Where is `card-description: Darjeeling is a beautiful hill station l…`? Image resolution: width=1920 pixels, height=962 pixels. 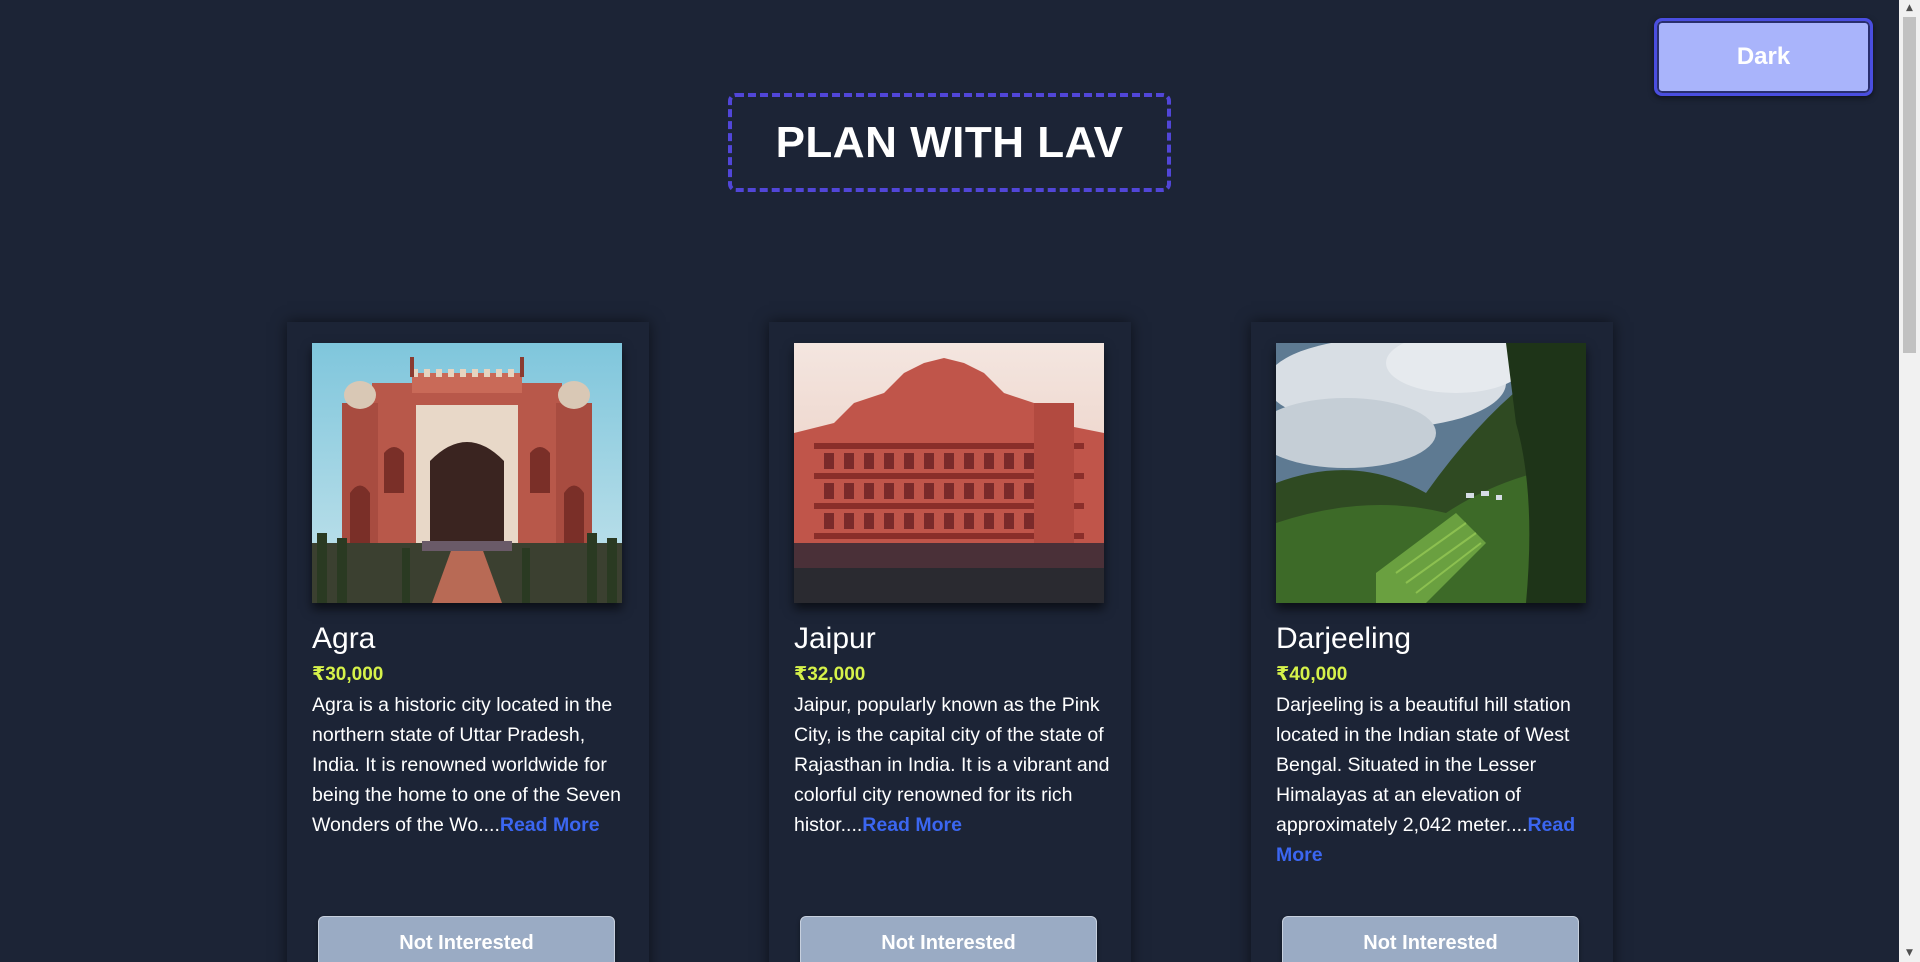
card-description: Darjeeling is a beautiful hill station l… is located at coordinates (1434, 780).